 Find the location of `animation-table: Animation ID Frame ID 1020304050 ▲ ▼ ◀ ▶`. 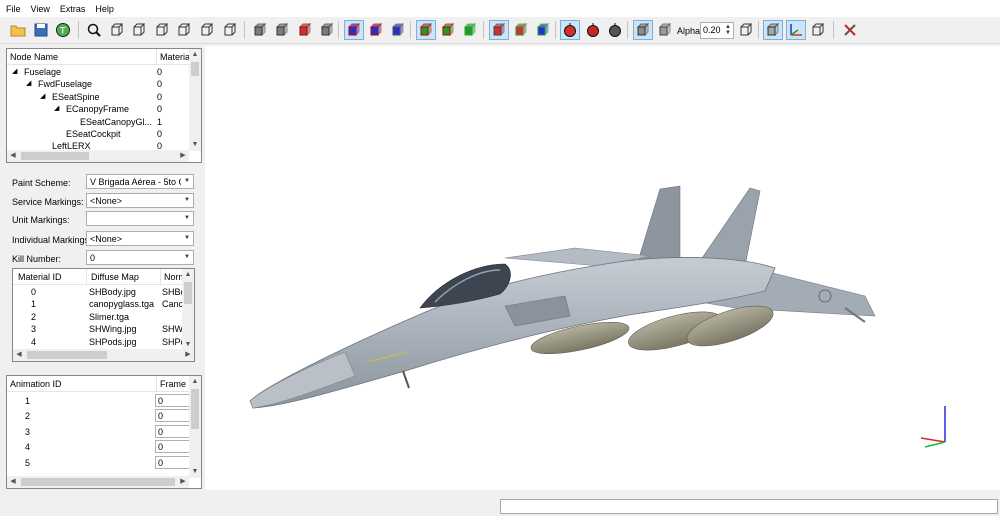

animation-table: Animation ID Frame ID 1020304050 ▲ ▼ ◀ ▶ is located at coordinates (104, 432).